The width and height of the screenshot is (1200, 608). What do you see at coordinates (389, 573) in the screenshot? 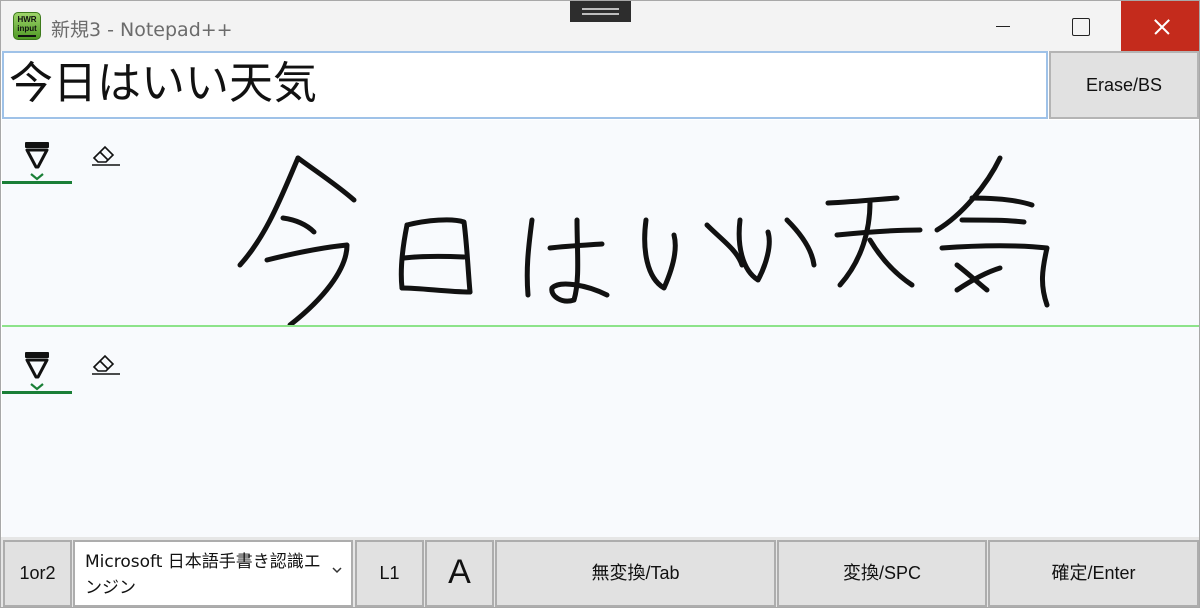
I see `l1-button: L1` at bounding box center [389, 573].